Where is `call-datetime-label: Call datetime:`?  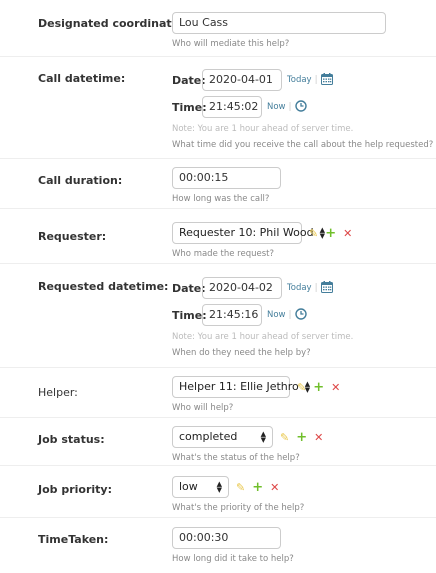
call-datetime-label: Call datetime: is located at coordinates (82, 78).